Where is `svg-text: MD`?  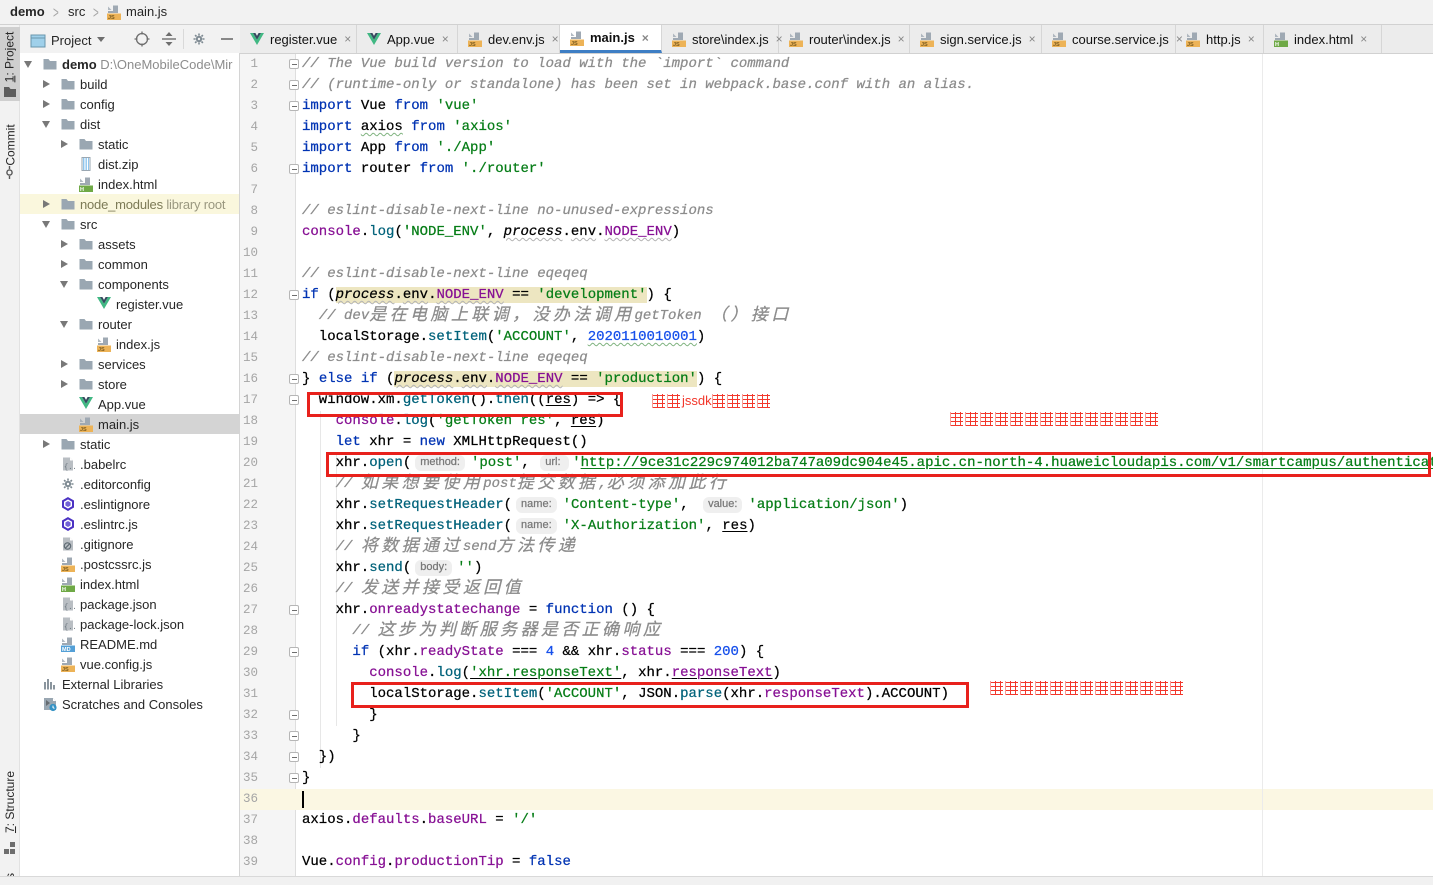
svg-text: MD is located at coordinates (66, 649).